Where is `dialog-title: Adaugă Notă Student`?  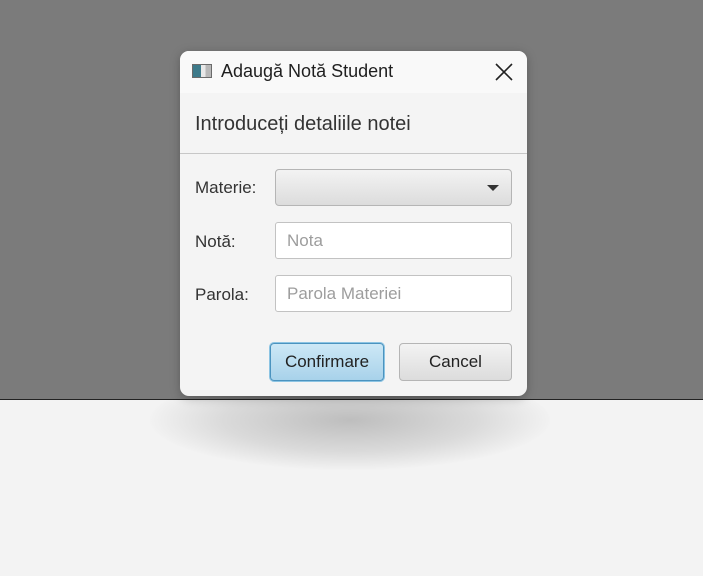 dialog-title: Adaugă Notă Student is located at coordinates (307, 71).